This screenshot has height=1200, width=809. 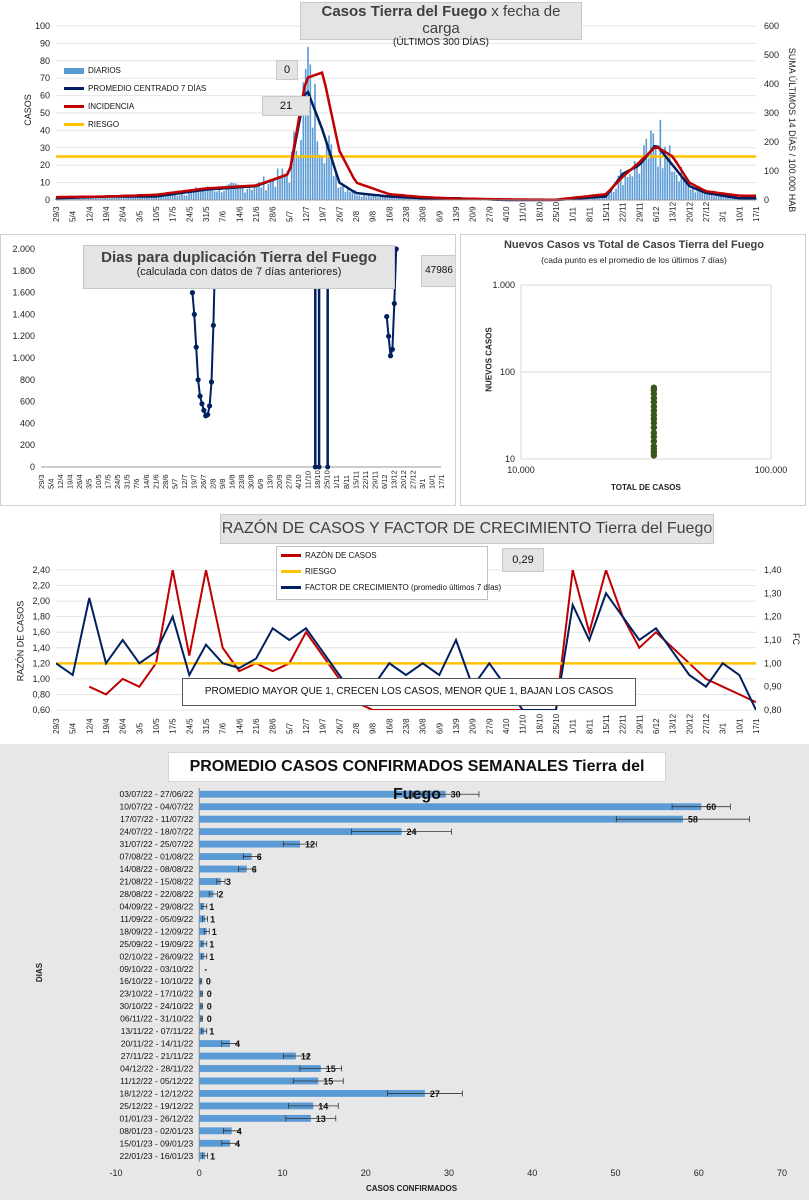 I want to click on y2-tick-label: 100, so click(x=771, y=171).